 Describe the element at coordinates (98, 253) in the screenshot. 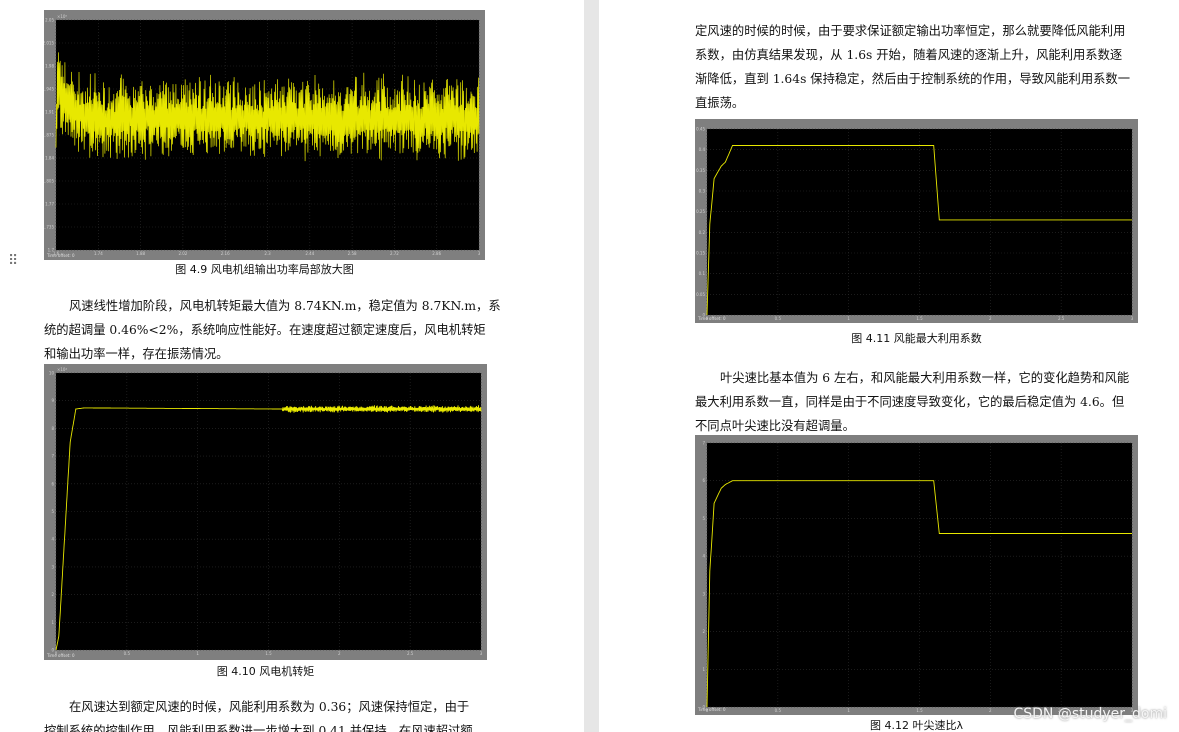

I see `x-tick-label: 1.74` at that location.